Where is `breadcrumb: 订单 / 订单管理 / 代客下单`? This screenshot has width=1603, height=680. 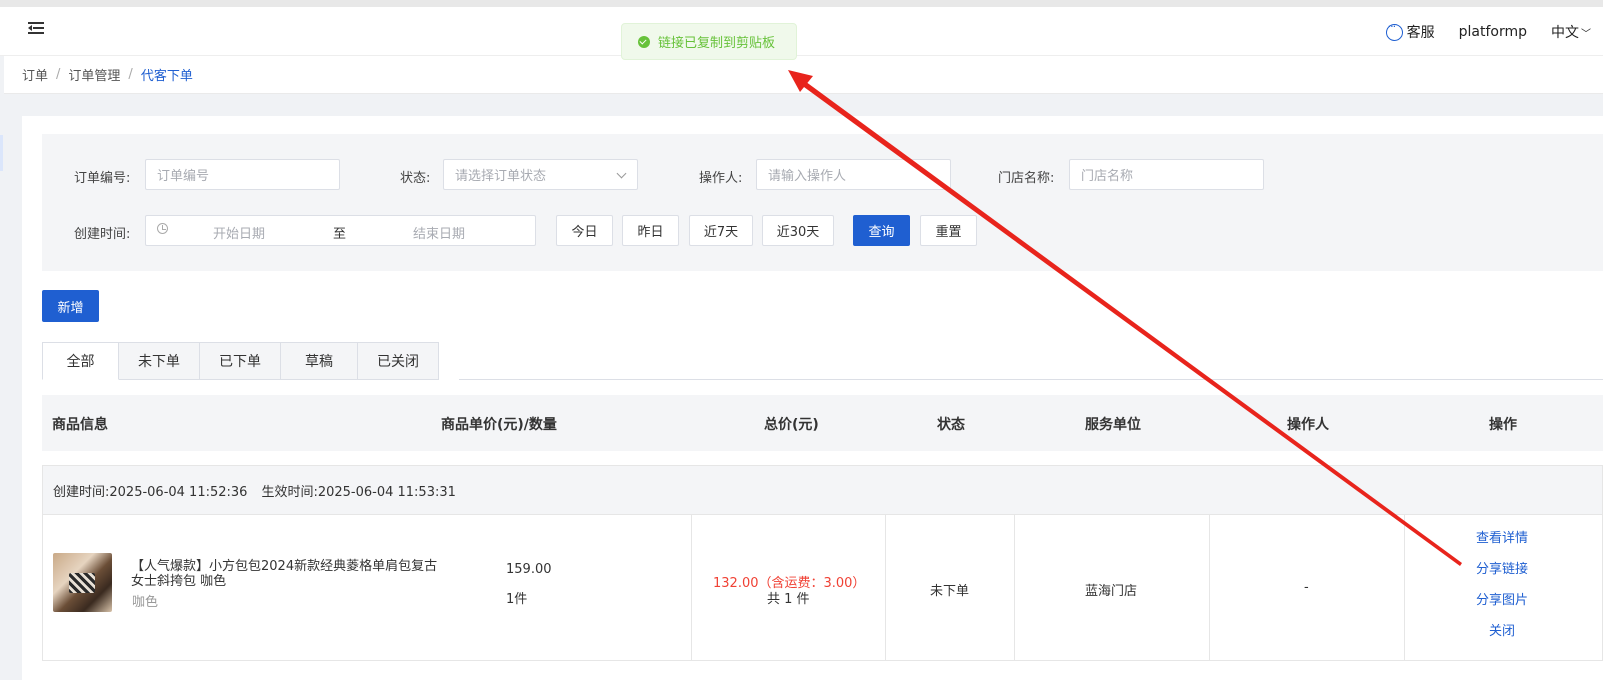 breadcrumb: 订单 / 订单管理 / 代客下单 is located at coordinates (803, 75).